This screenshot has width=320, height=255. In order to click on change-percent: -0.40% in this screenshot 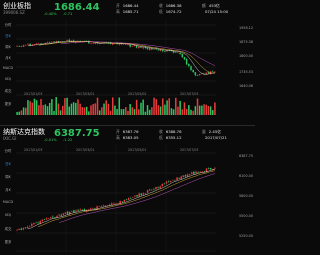, I will do `click(50, 14)`.